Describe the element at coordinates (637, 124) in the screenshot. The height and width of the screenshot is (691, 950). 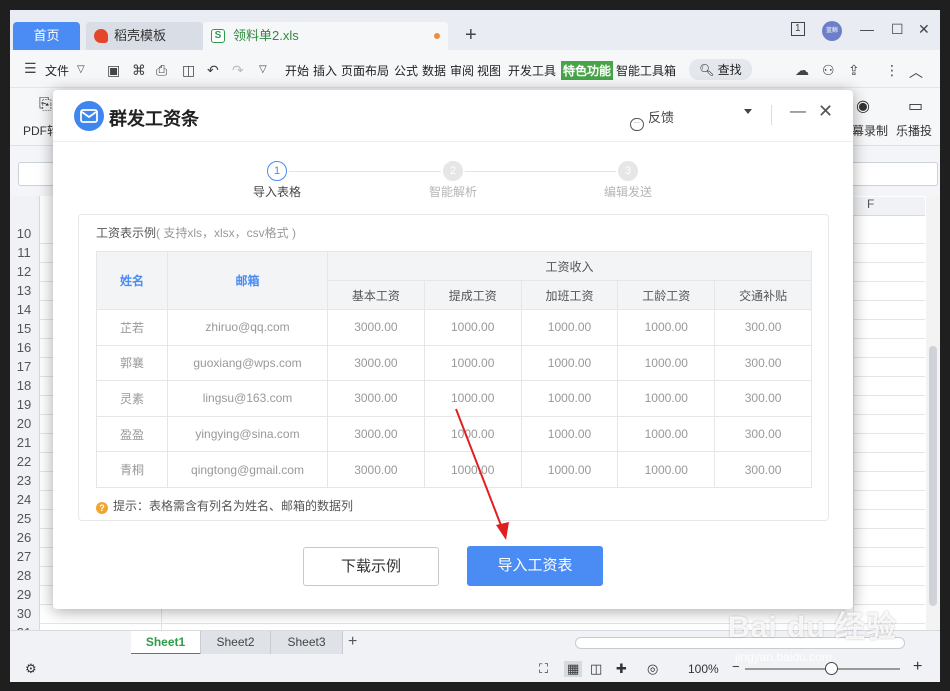
I see `chat-bubble-icon: ···` at that location.